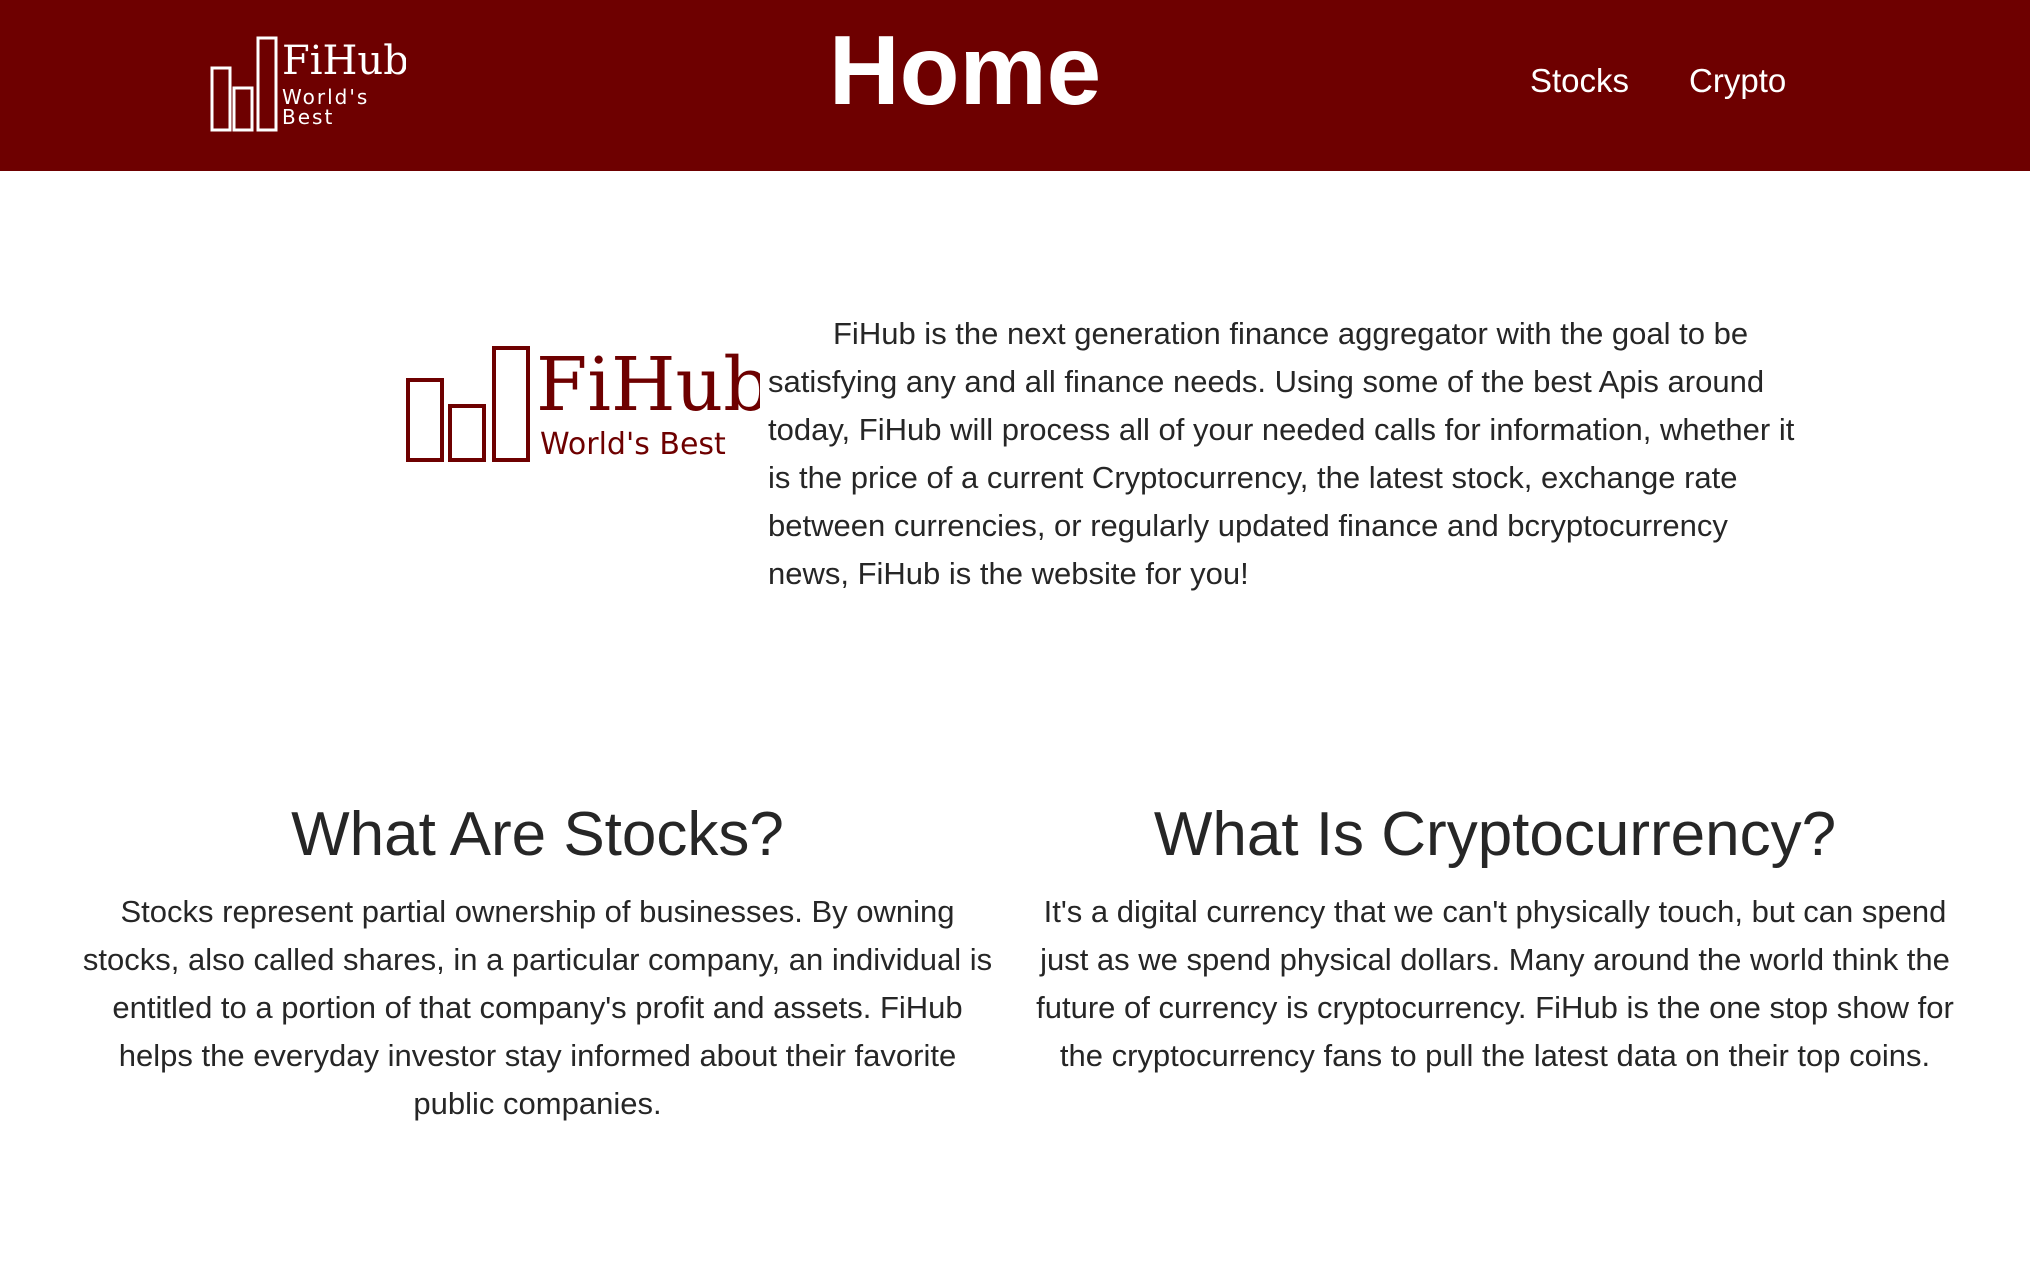 The width and height of the screenshot is (2030, 1262). What do you see at coordinates (1737, 81) in the screenshot?
I see `nav-link-crypto: Crypto` at bounding box center [1737, 81].